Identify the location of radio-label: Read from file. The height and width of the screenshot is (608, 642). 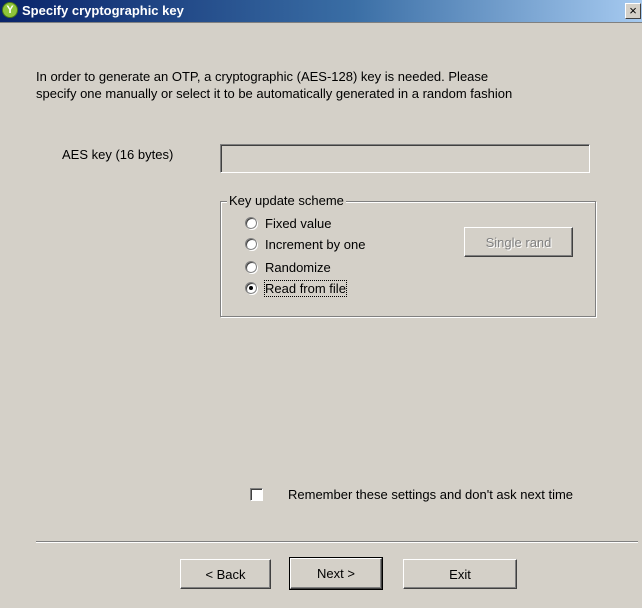
(305, 288).